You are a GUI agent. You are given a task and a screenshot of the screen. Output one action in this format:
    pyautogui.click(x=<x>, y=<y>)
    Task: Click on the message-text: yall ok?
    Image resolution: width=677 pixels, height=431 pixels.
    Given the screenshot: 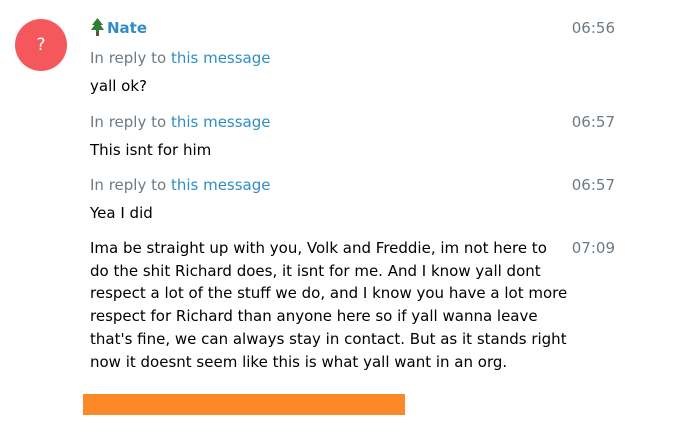 What is the action you would take?
    pyautogui.click(x=118, y=86)
    